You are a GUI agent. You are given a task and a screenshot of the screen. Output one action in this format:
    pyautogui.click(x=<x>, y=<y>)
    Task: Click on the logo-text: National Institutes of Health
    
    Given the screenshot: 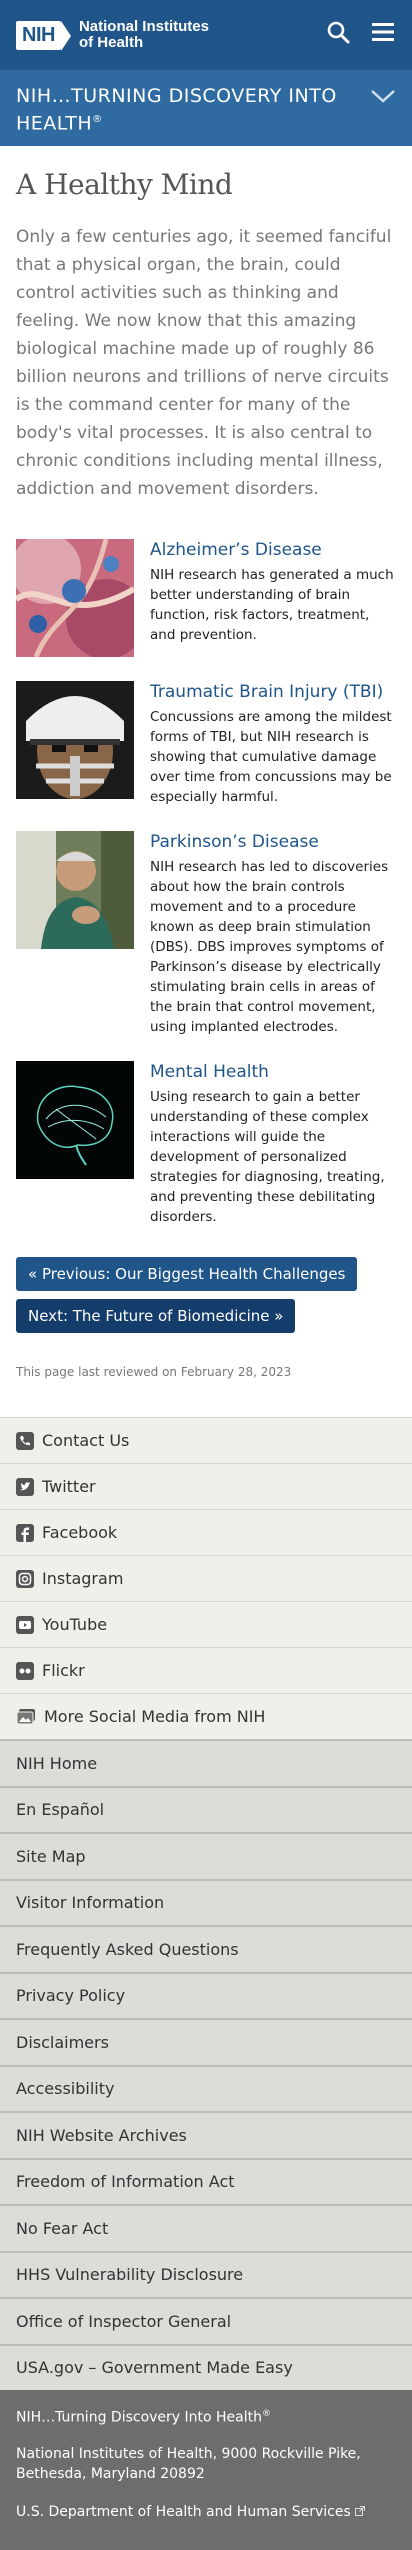 What is the action you would take?
    pyautogui.click(x=143, y=34)
    